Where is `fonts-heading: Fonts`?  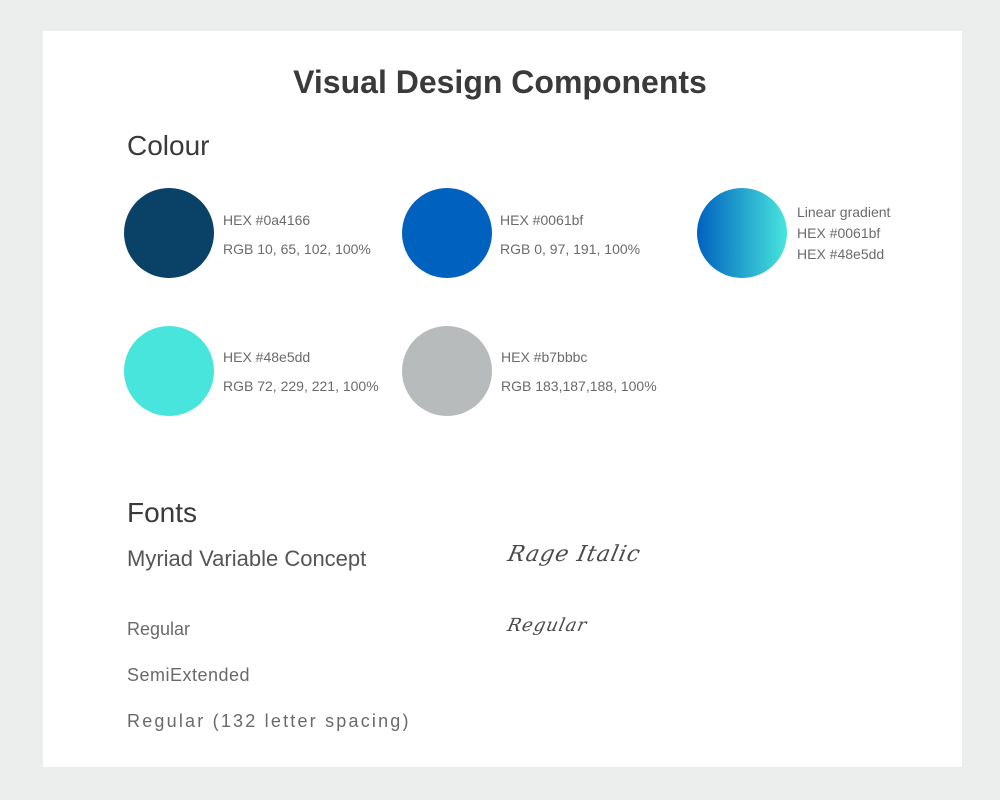
fonts-heading: Fonts is located at coordinates (162, 512).